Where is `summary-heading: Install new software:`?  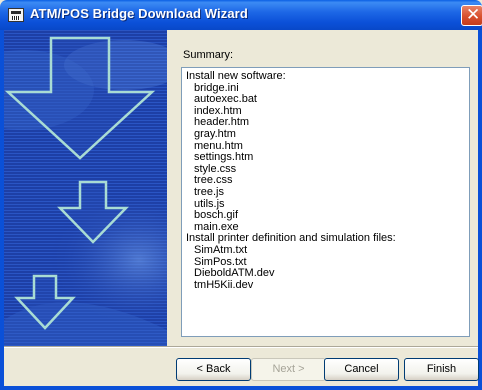 summary-heading: Install new software: is located at coordinates (236, 76).